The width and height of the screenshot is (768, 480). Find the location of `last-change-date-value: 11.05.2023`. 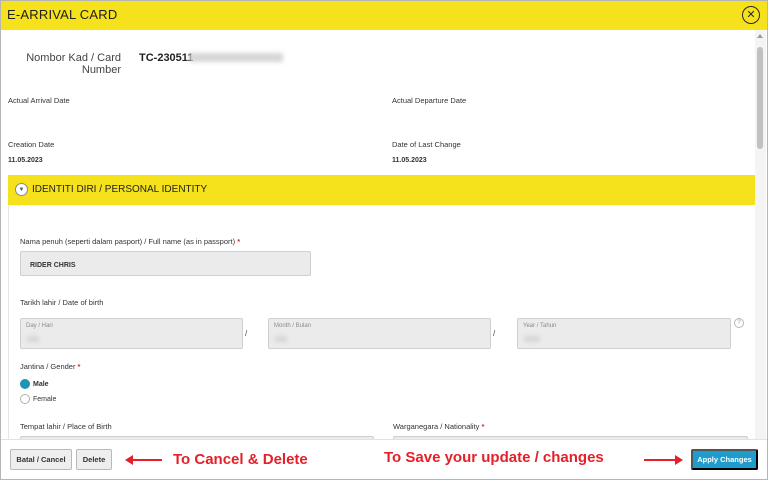

last-change-date-value: 11.05.2023 is located at coordinates (409, 160).